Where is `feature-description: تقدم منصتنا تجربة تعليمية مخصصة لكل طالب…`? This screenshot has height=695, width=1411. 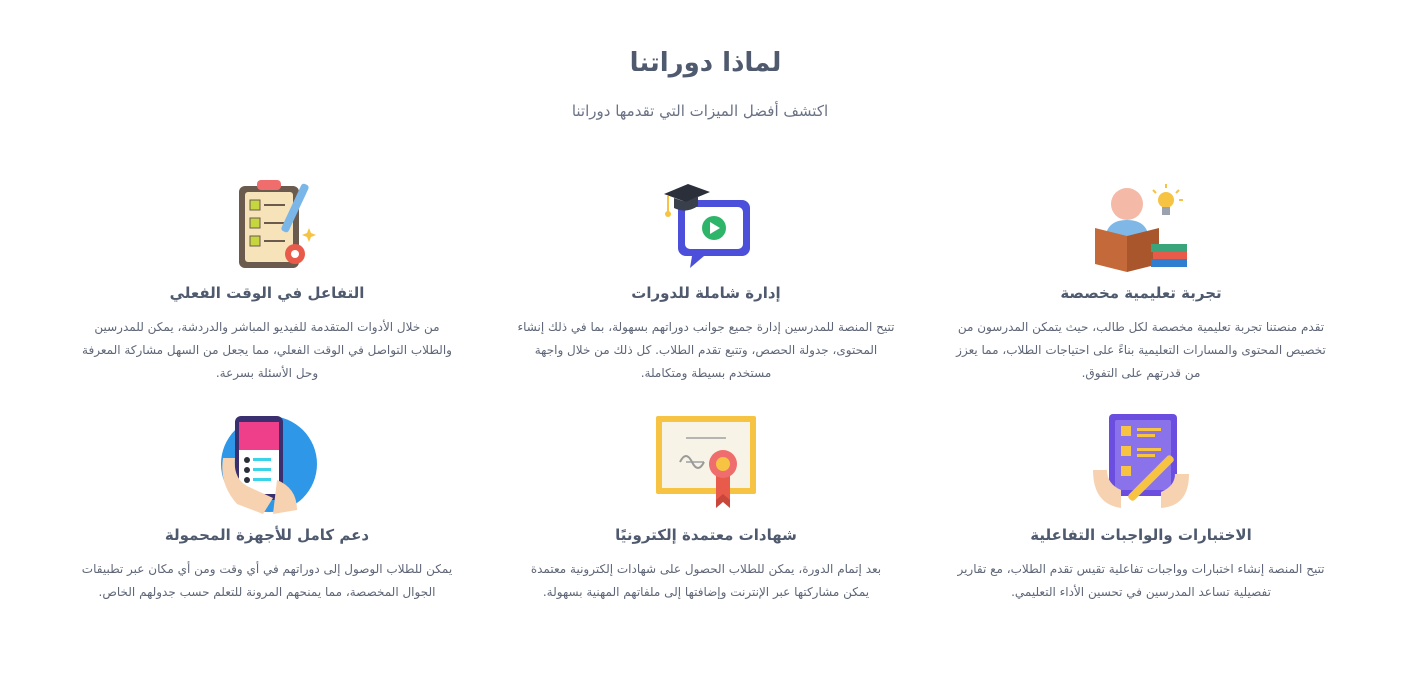 feature-description: تقدم منصتنا تجربة تعليمية مخصصة لكل طالب… is located at coordinates (1141, 350).